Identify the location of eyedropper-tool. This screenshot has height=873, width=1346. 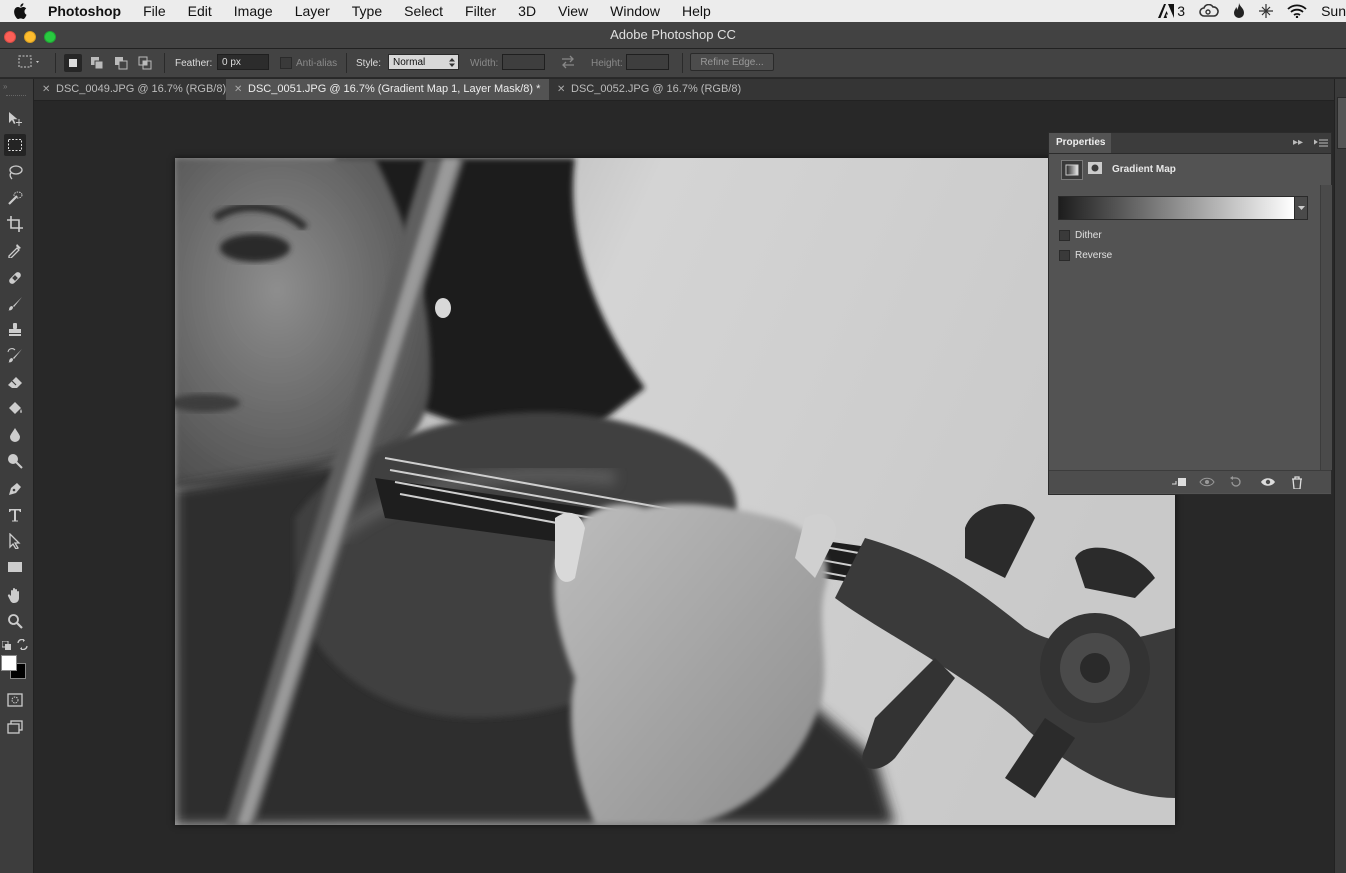
(15, 250).